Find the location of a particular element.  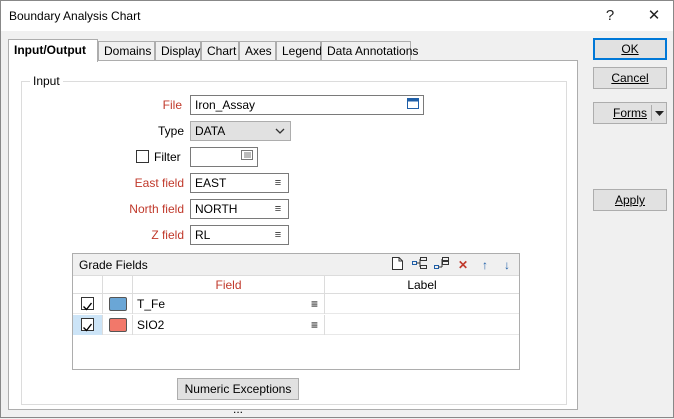

file-input: Iron_Assay is located at coordinates (307, 105).